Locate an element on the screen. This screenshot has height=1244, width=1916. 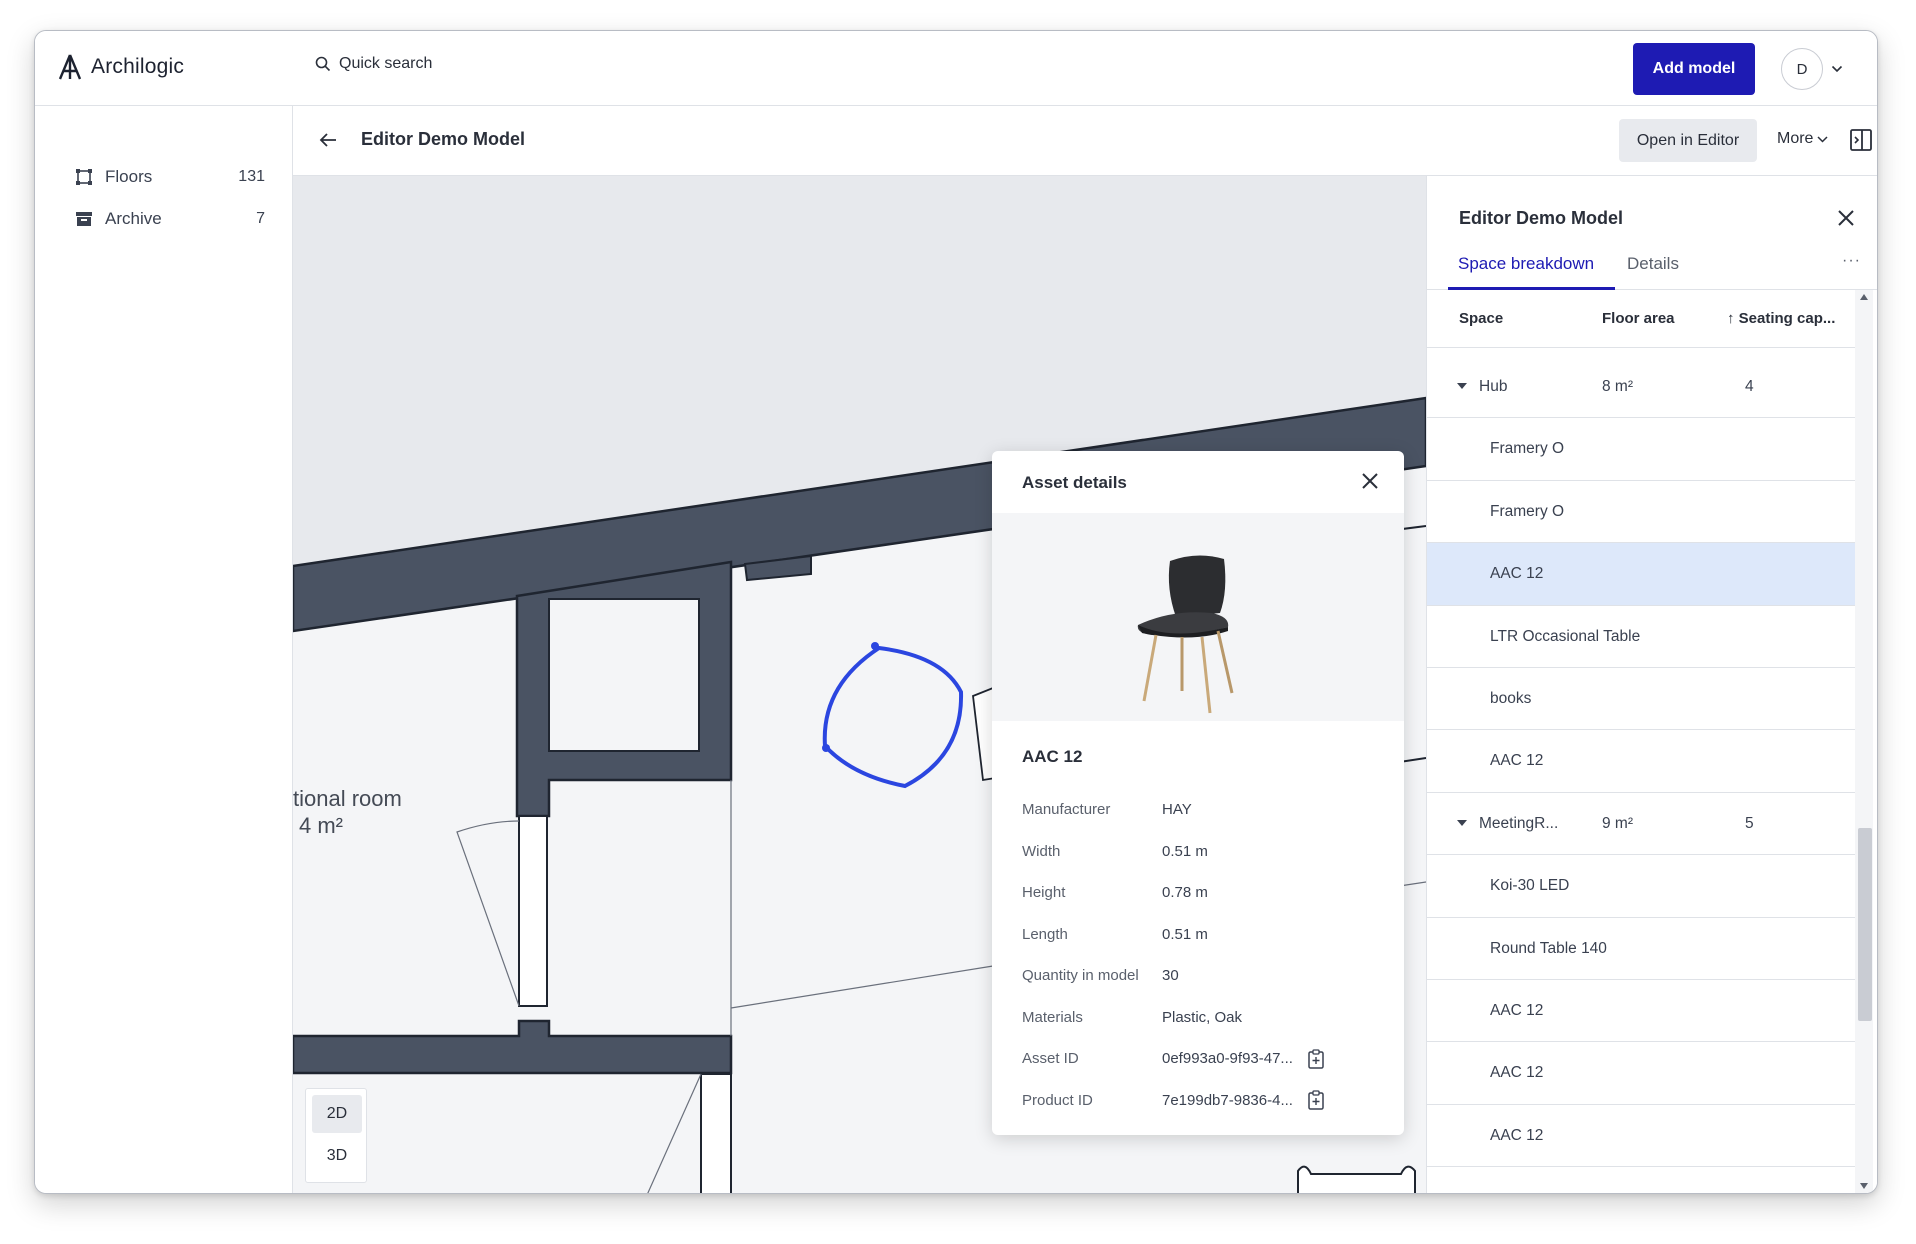
property-key: Width is located at coordinates (1041, 851).